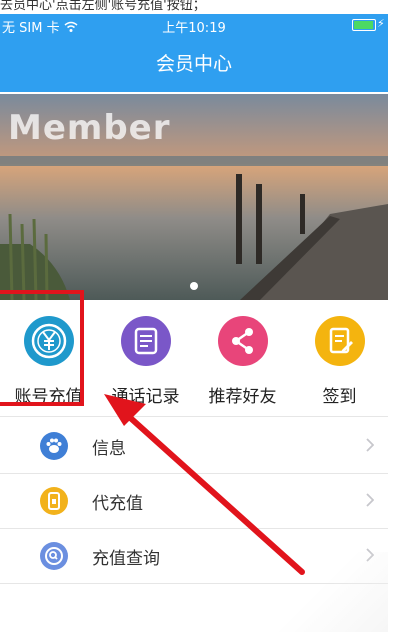 This screenshot has height=632, width=398. What do you see at coordinates (194, 501) in the screenshot?
I see `menu-item-proxy-recharge: 代充值` at bounding box center [194, 501].